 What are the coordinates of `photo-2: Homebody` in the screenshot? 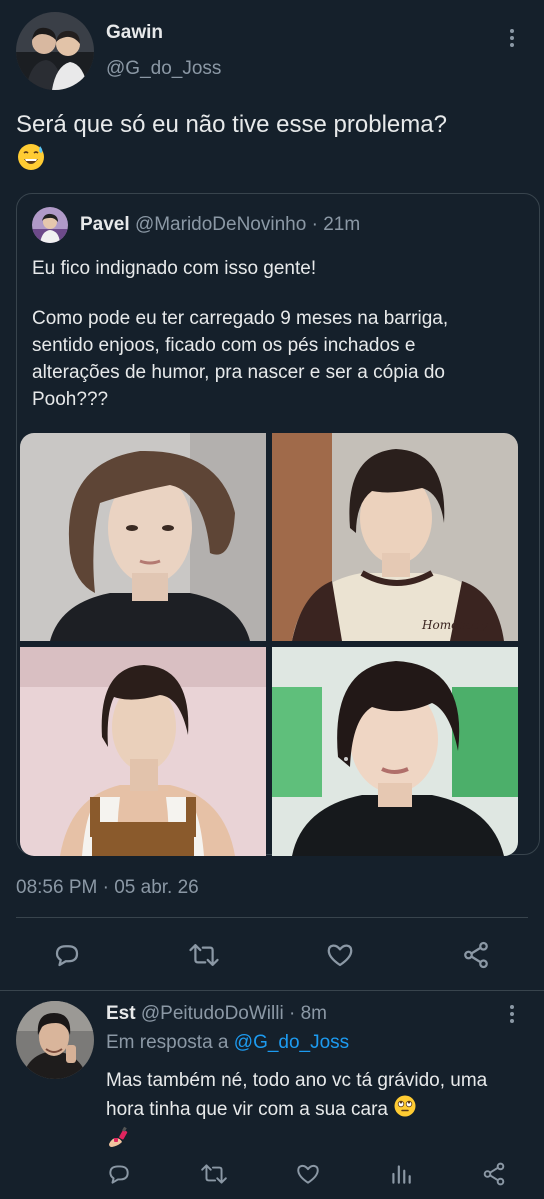 It's located at (395, 537).